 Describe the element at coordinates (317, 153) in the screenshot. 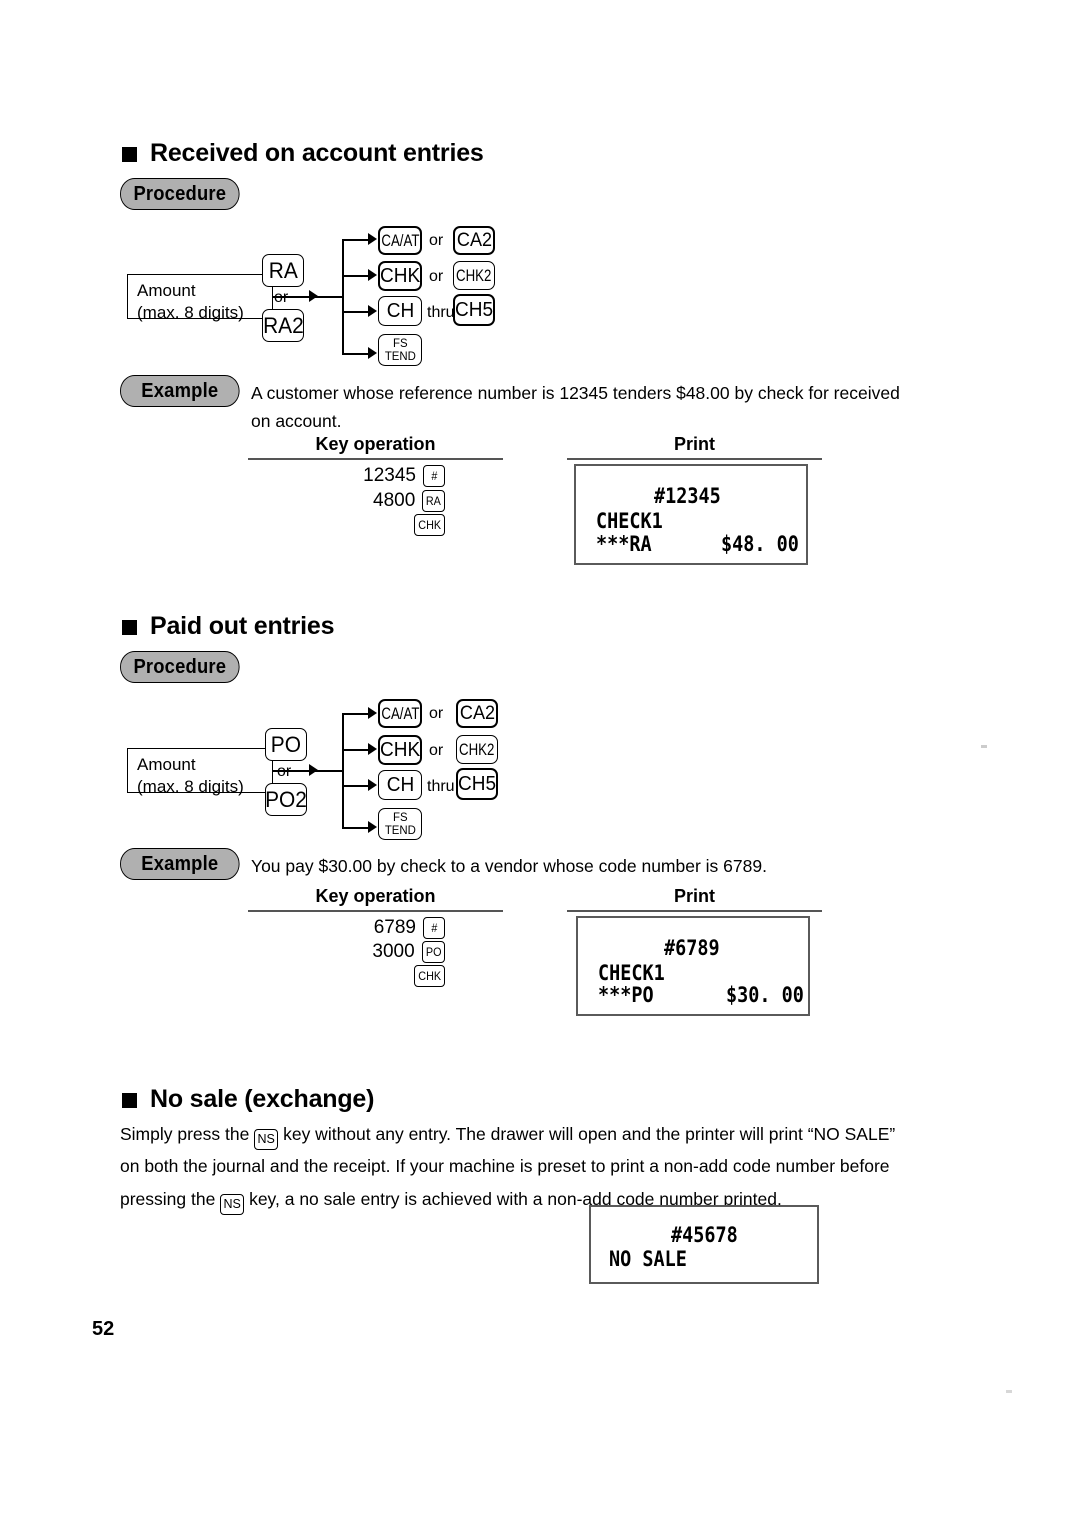

I see `section-heading-text: Received on account entries` at that location.